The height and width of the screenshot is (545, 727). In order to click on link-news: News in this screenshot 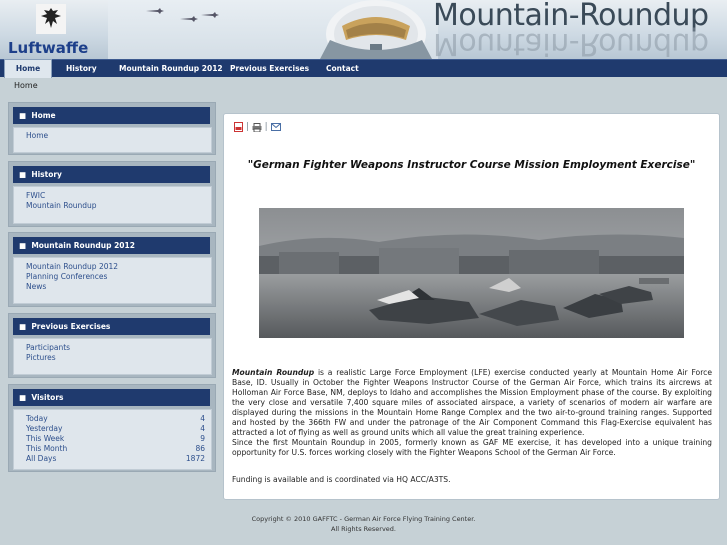, I will do `click(112, 287)`.